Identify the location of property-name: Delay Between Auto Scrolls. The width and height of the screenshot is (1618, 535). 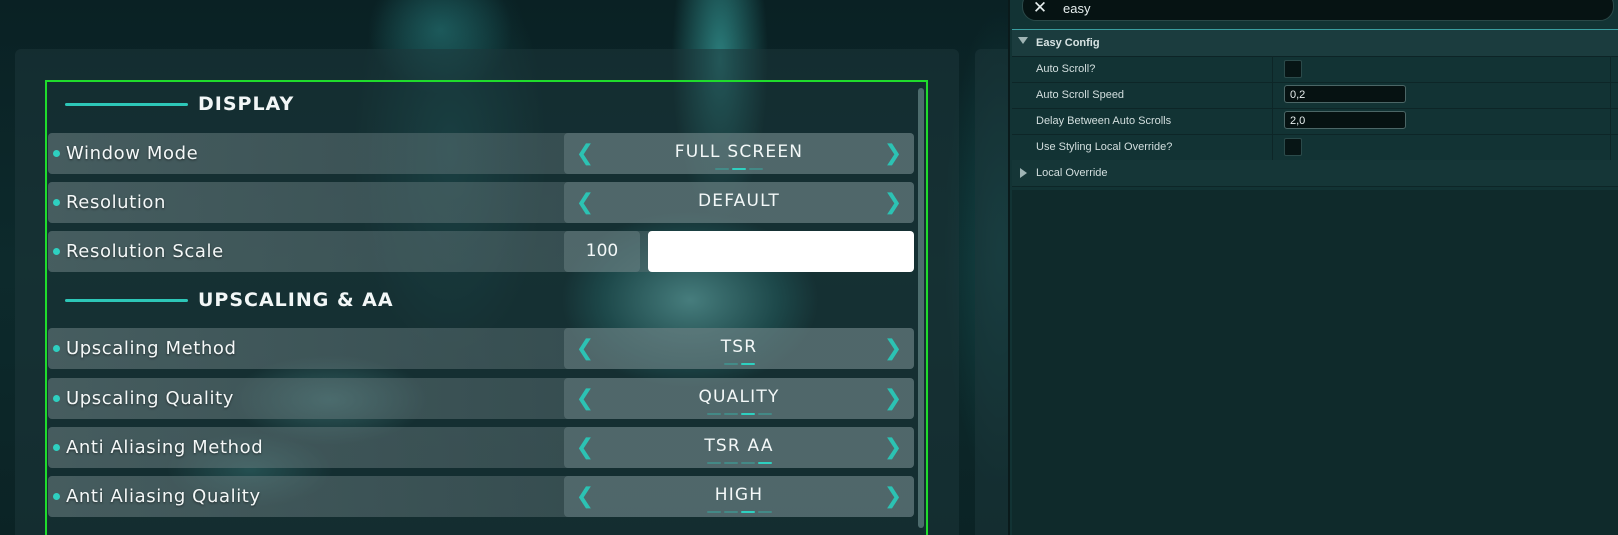
(1104, 121).